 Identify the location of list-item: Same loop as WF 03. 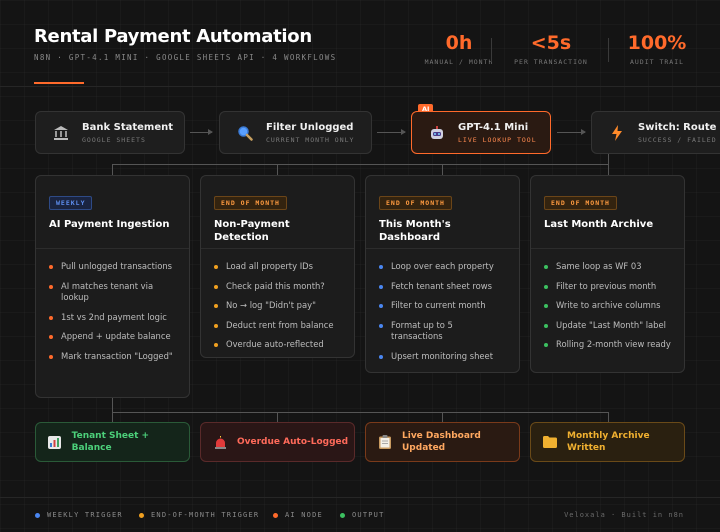
(607, 267).